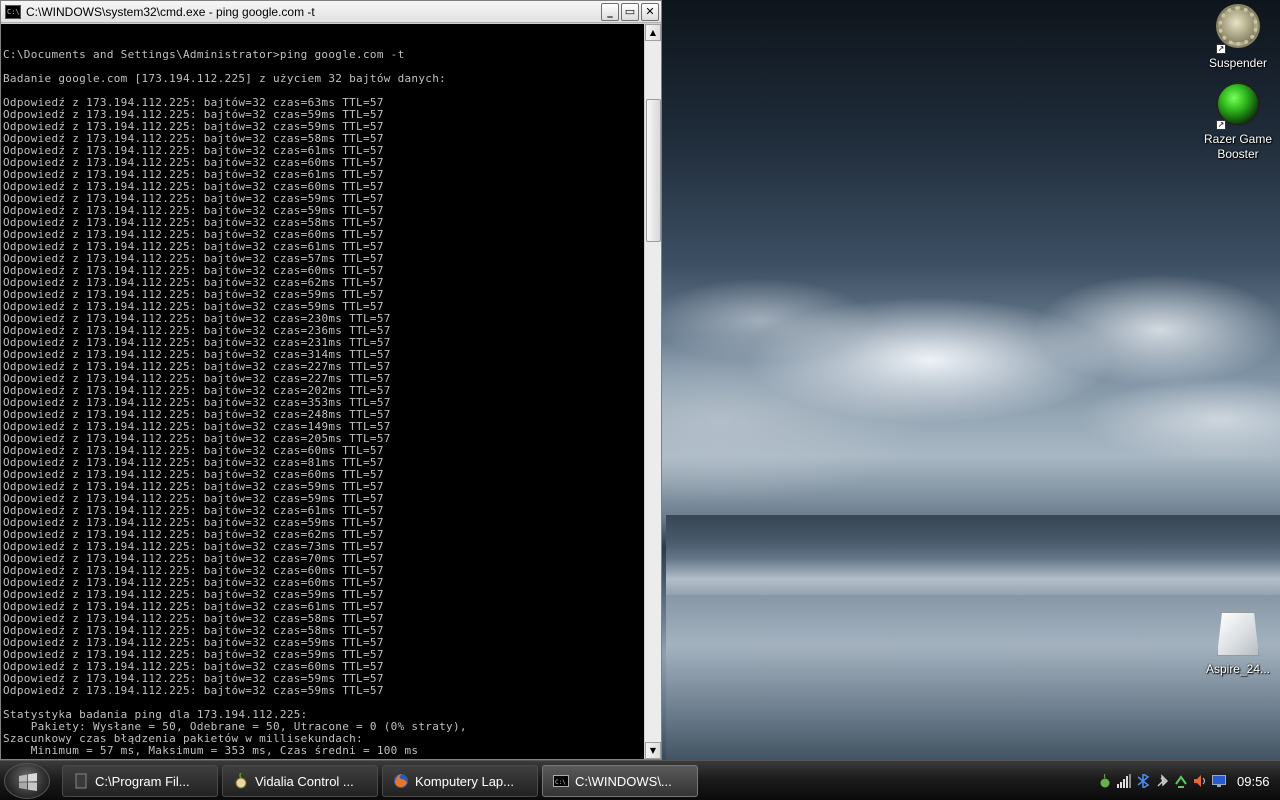 The height and width of the screenshot is (800, 1280). I want to click on desktop-icon-suspender: ↗ Suspender, so click(1238, 36).